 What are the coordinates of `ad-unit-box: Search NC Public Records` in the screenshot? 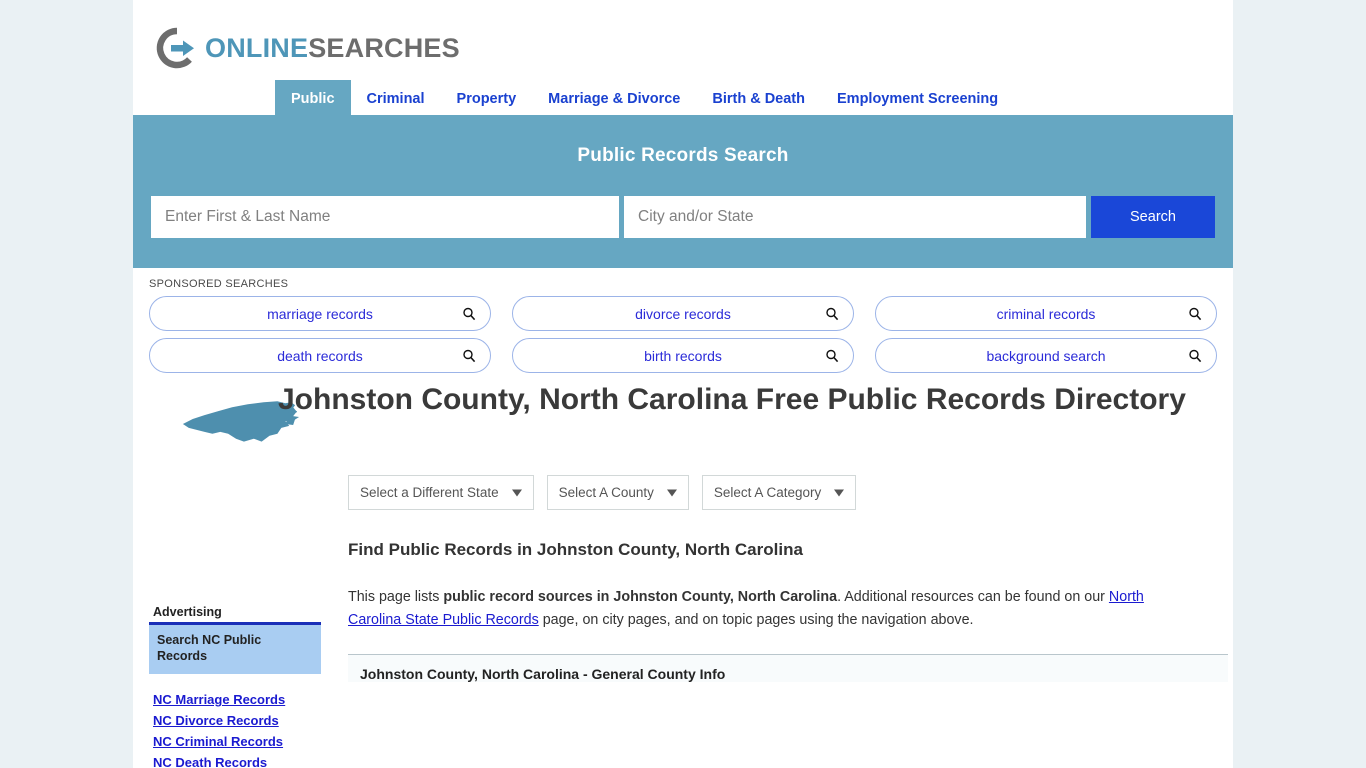 It's located at (235, 648).